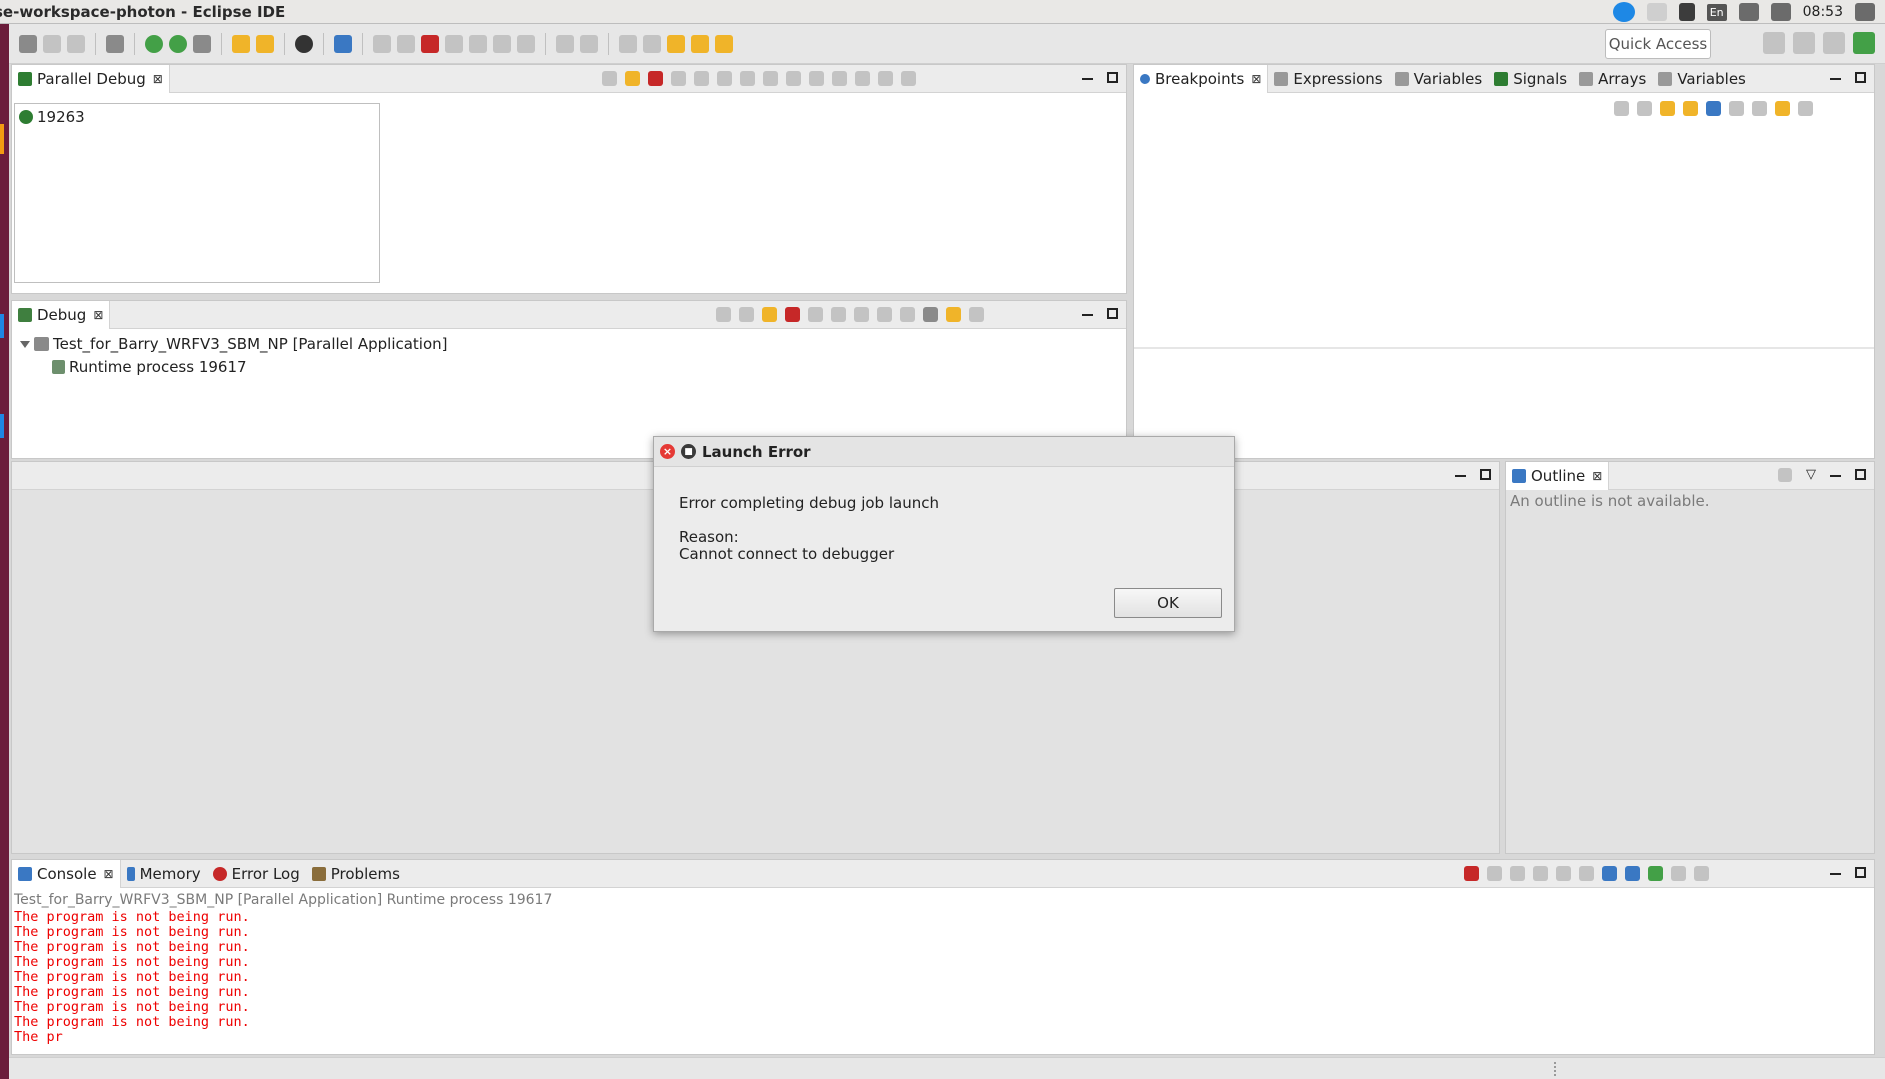 Image resolution: width=1885 pixels, height=1079 pixels. I want to click on tab-error-log: Error Log, so click(256, 874).